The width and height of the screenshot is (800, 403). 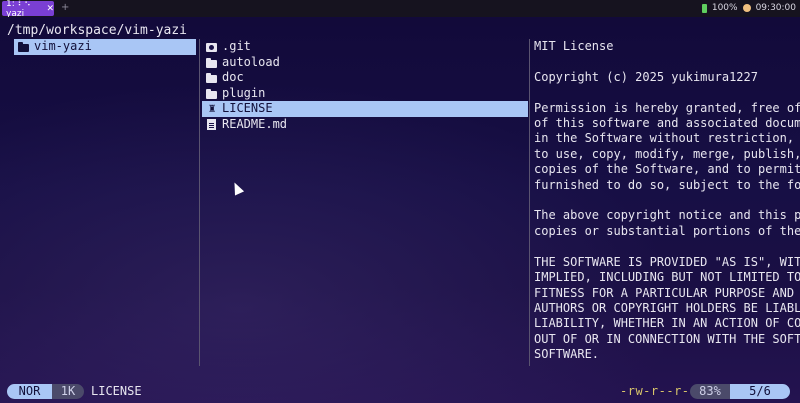 I want to click on mode-indicator: NOR, so click(x=29, y=391).